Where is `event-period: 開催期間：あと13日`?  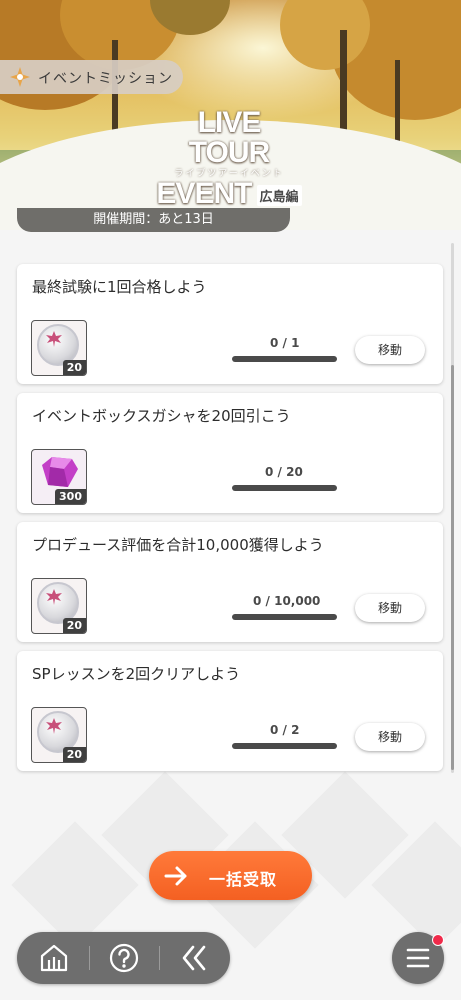 event-period: 開催期間：あと13日 is located at coordinates (153, 220).